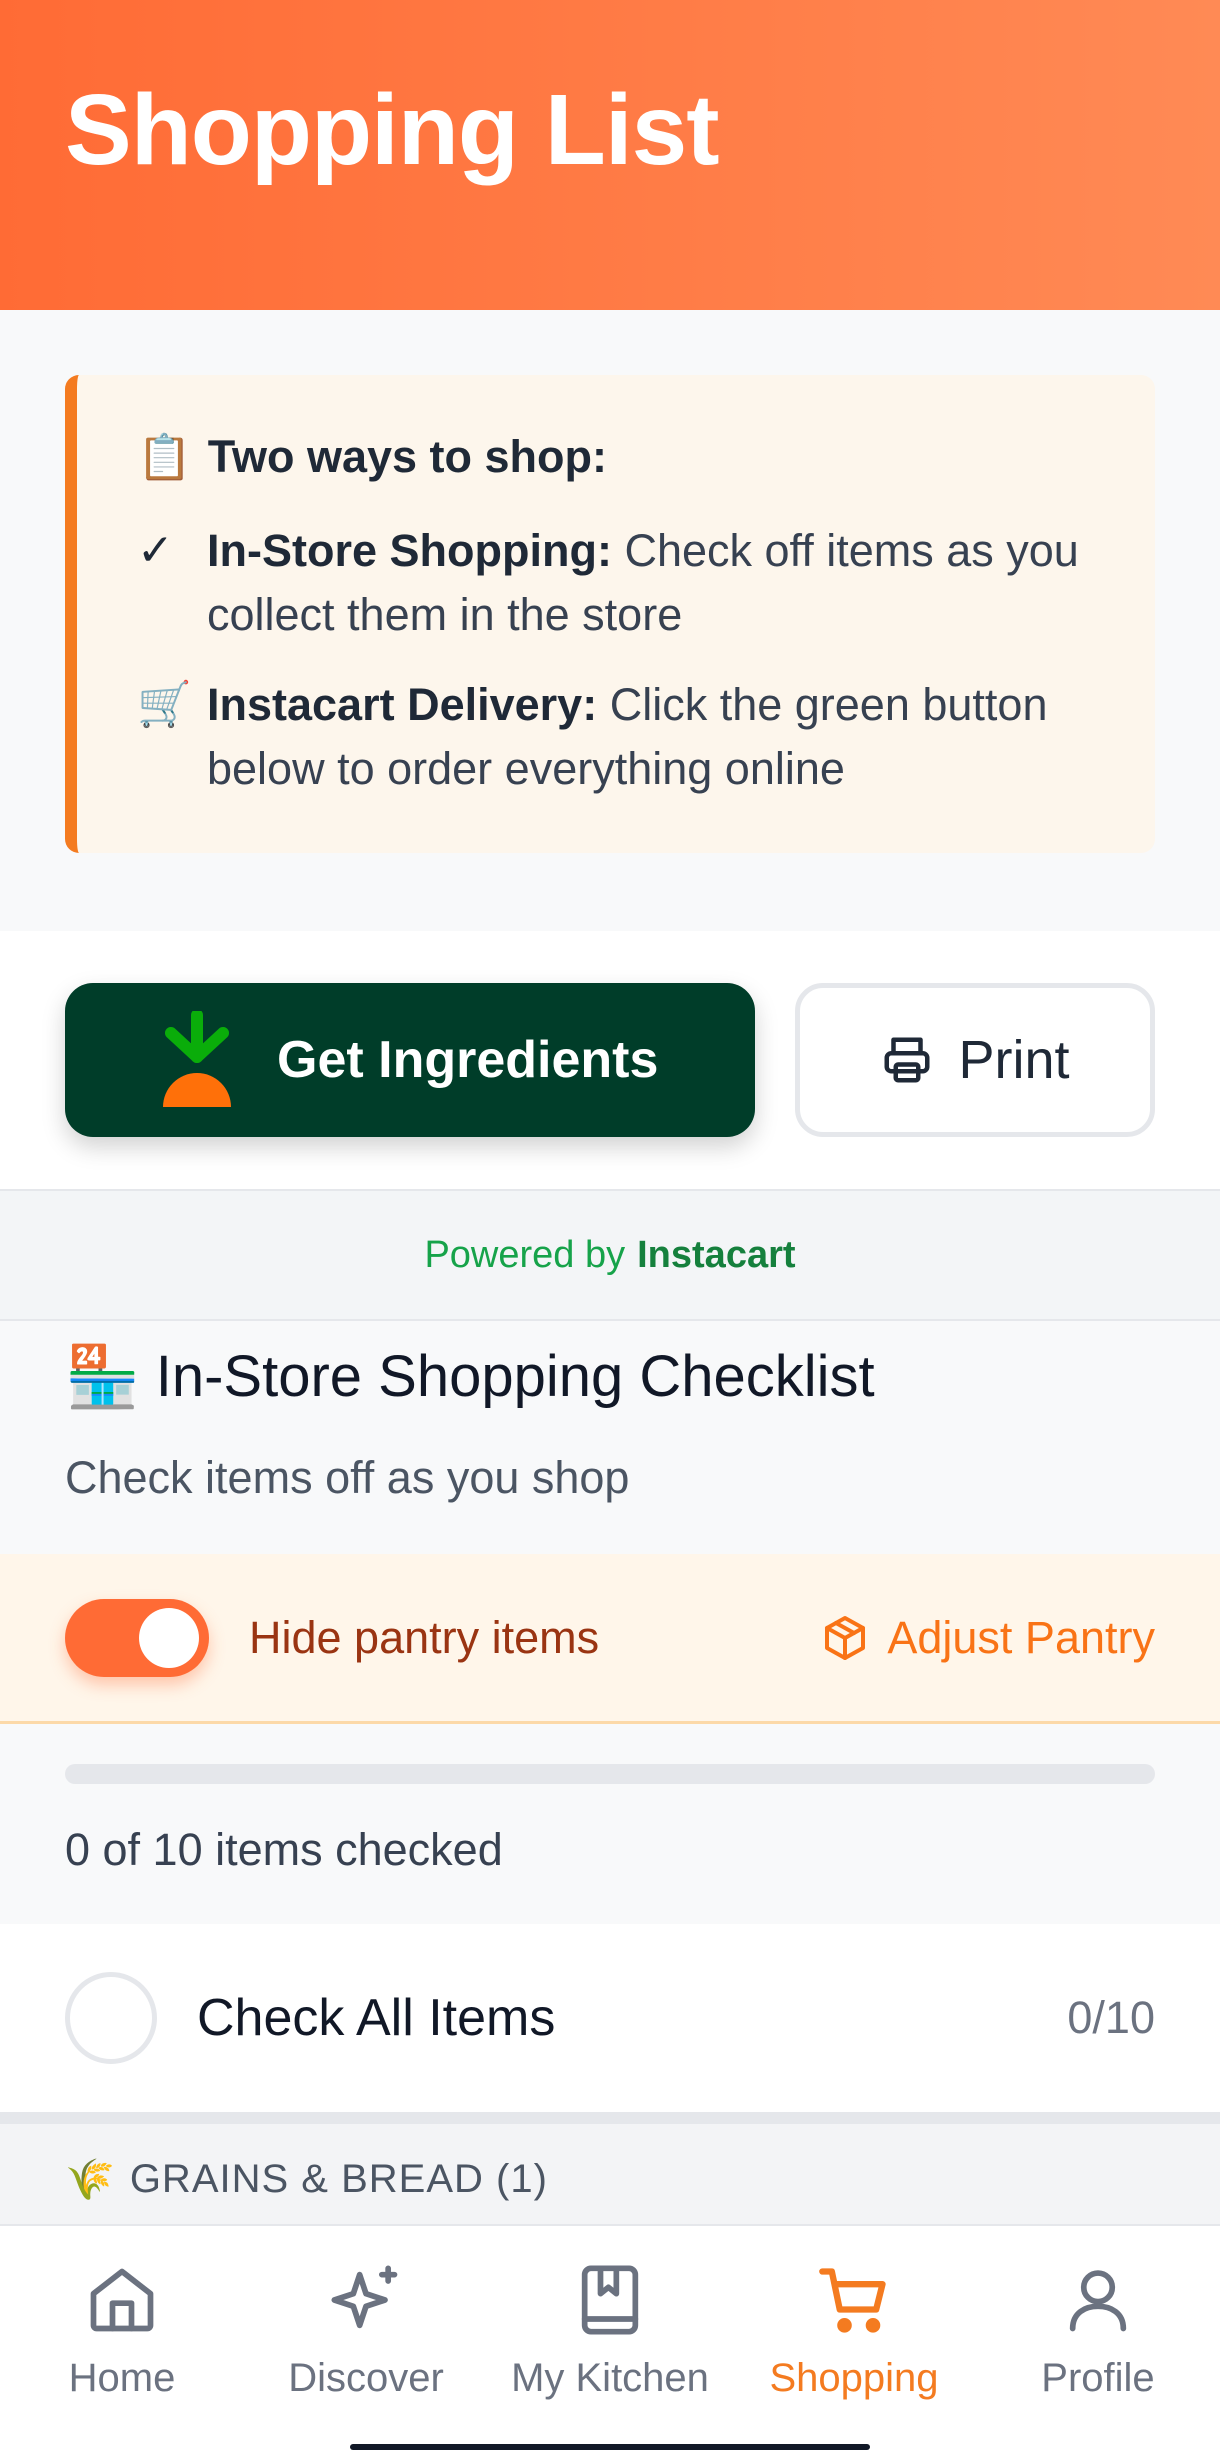 The width and height of the screenshot is (1220, 2450). I want to click on printer-icon, so click(907, 1060).